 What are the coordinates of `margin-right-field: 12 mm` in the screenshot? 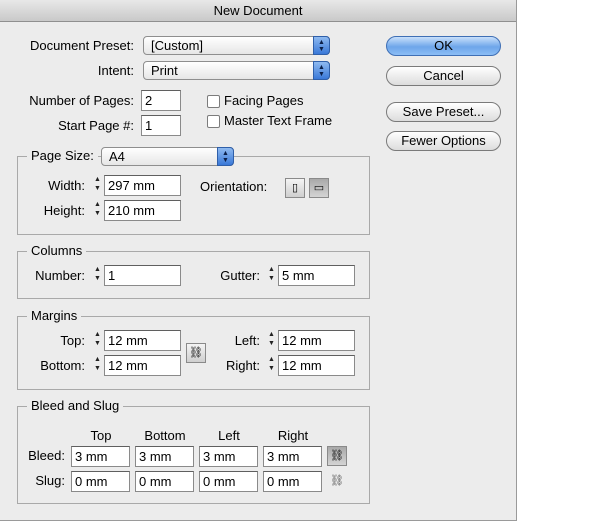 It's located at (316, 365).